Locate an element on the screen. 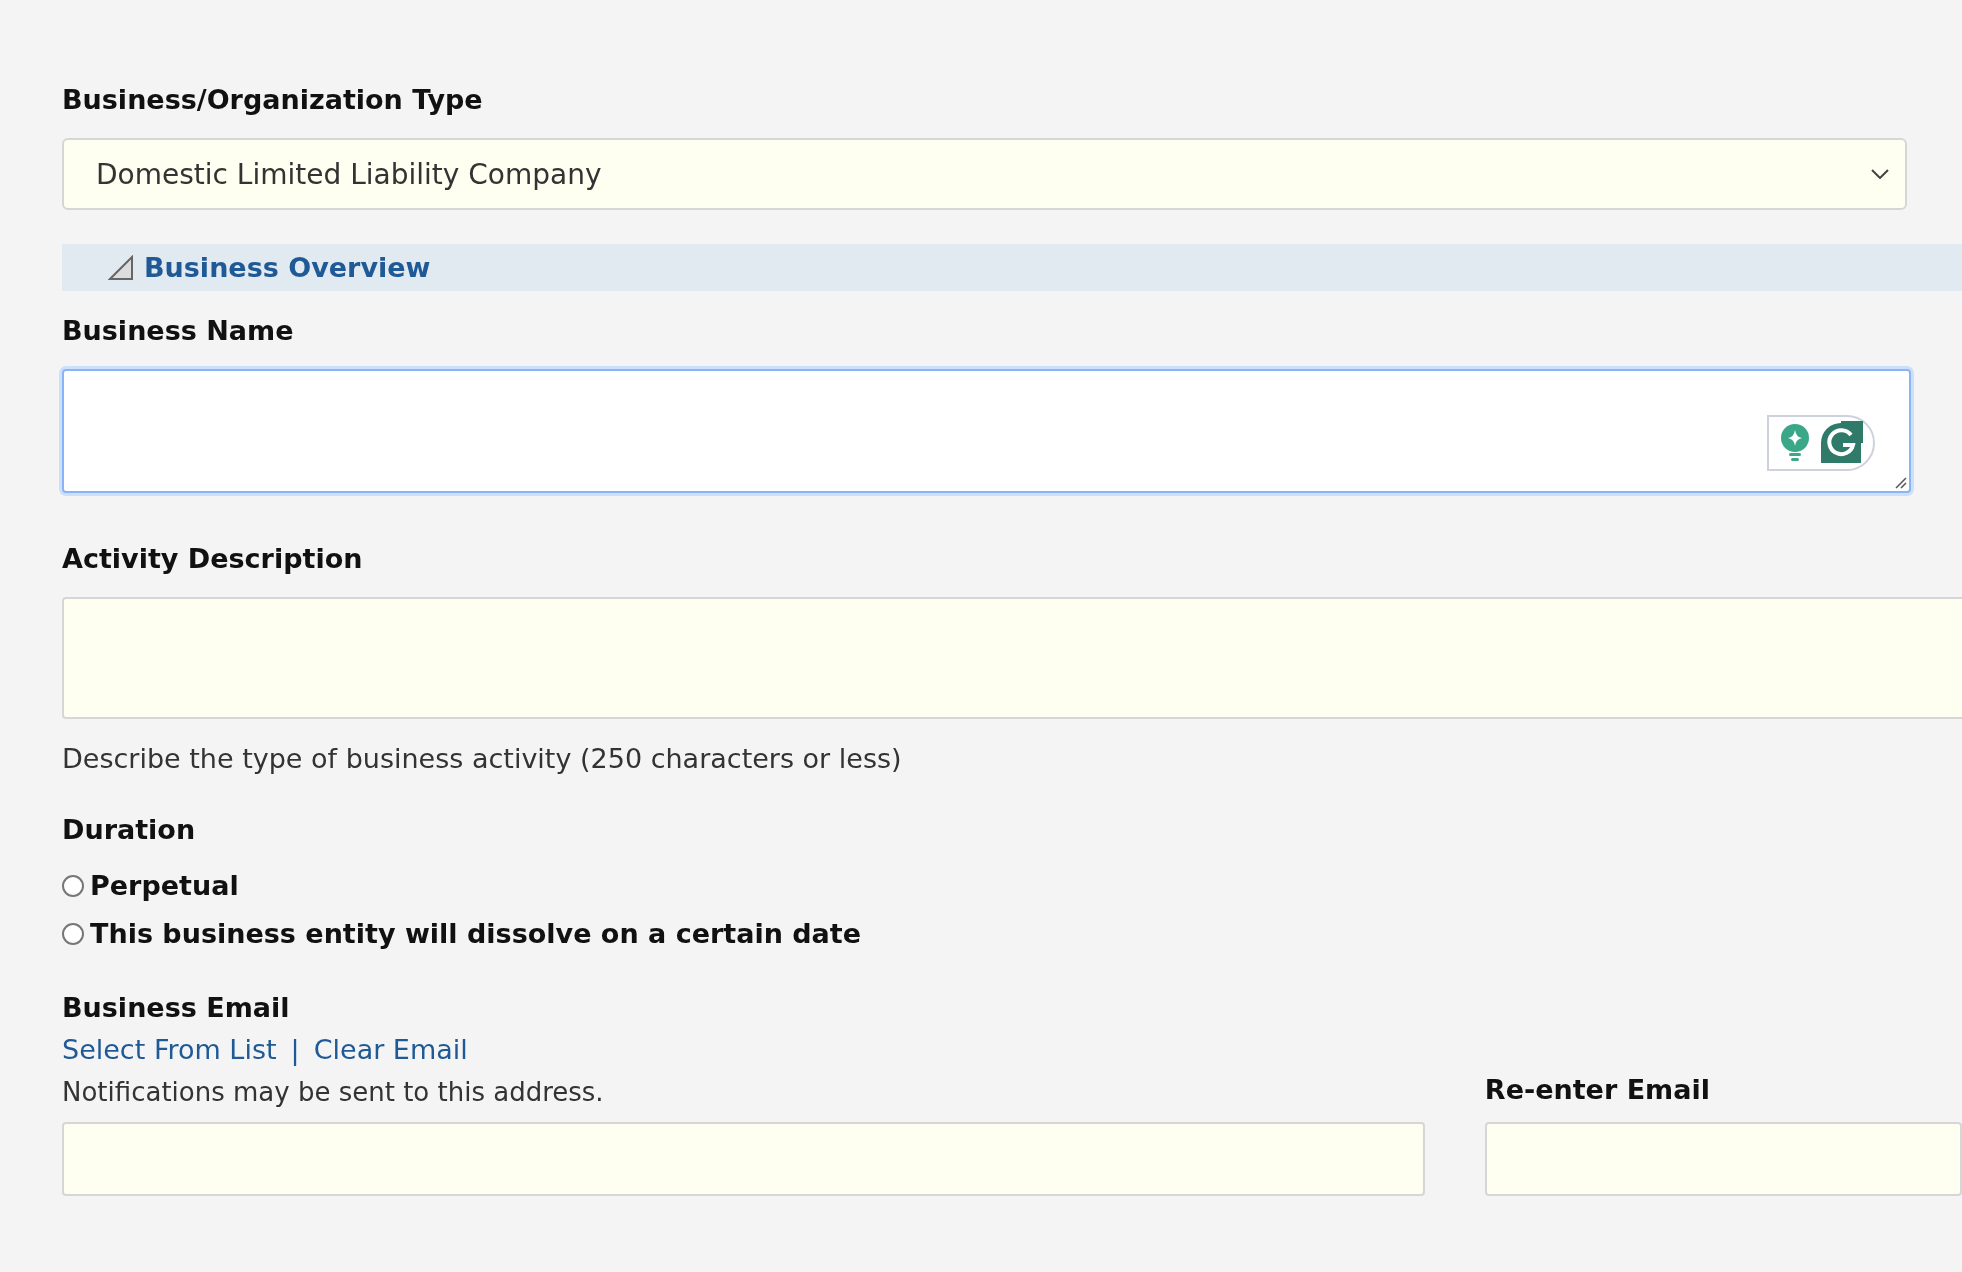  email-field is located at coordinates (743, 1159).